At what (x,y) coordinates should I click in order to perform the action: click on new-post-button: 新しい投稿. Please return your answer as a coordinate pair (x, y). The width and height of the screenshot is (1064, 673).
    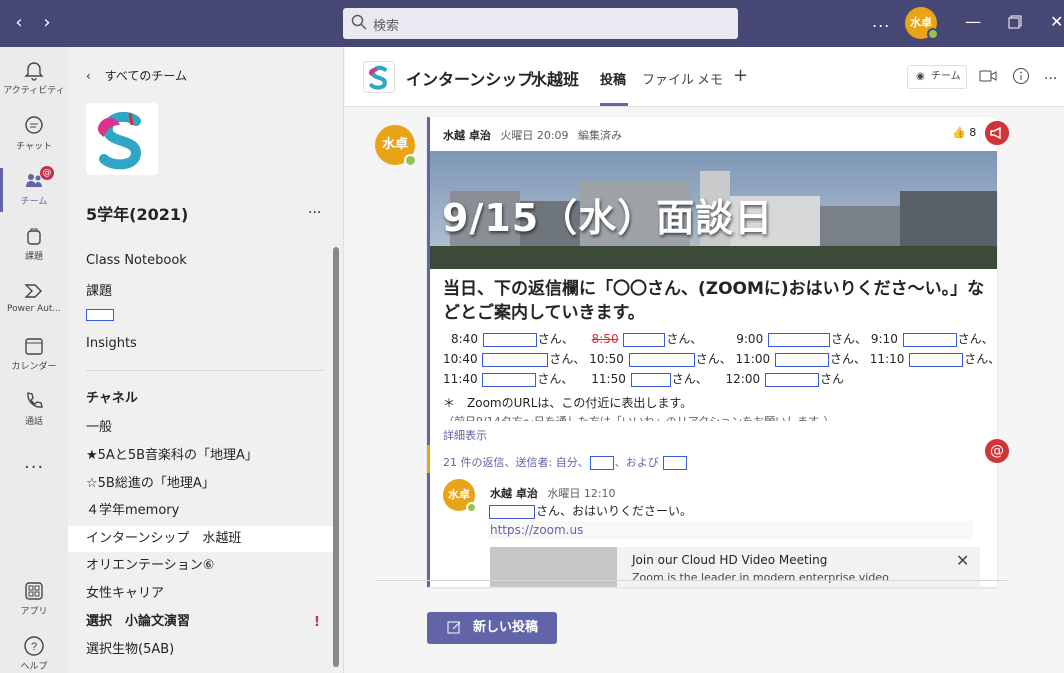
    Looking at the image, I should click on (492, 628).